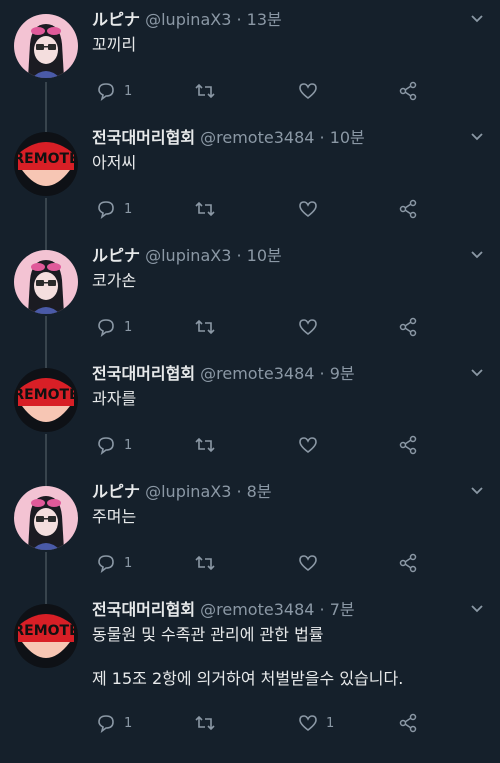  Describe the element at coordinates (330, 723) in the screenshot. I see `like-count: 1` at that location.